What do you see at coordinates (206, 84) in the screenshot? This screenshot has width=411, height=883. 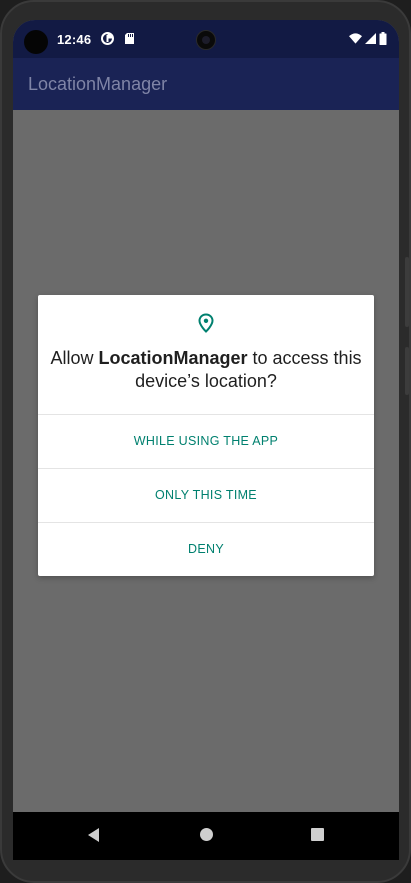 I see `app-bar: LocationManager` at bounding box center [206, 84].